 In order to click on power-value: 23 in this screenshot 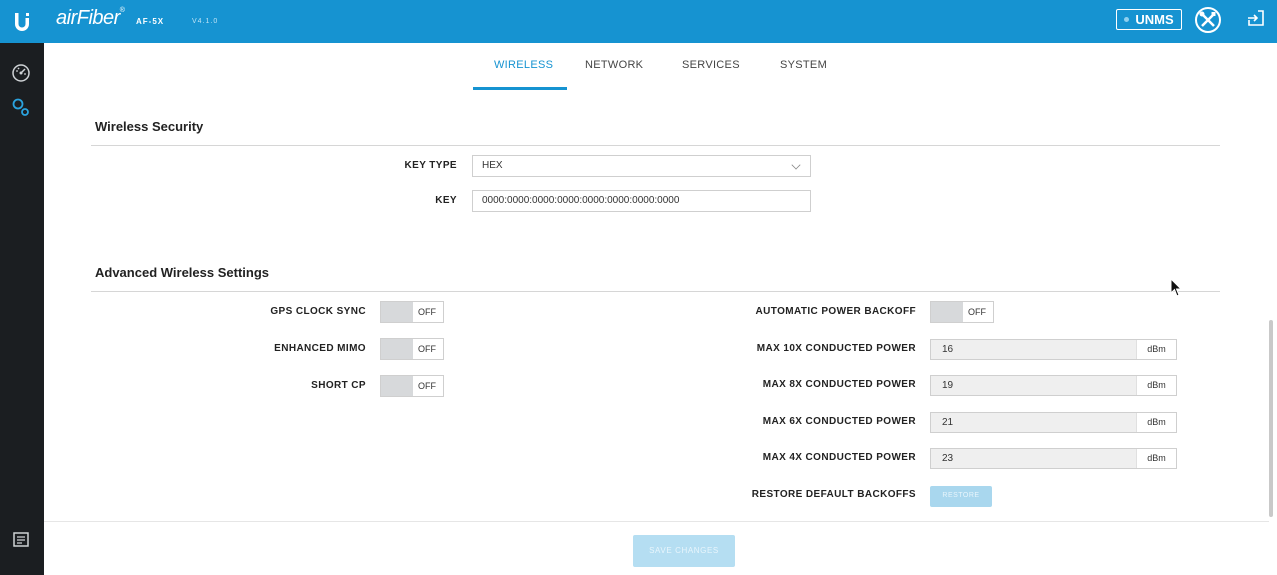, I will do `click(948, 458)`.